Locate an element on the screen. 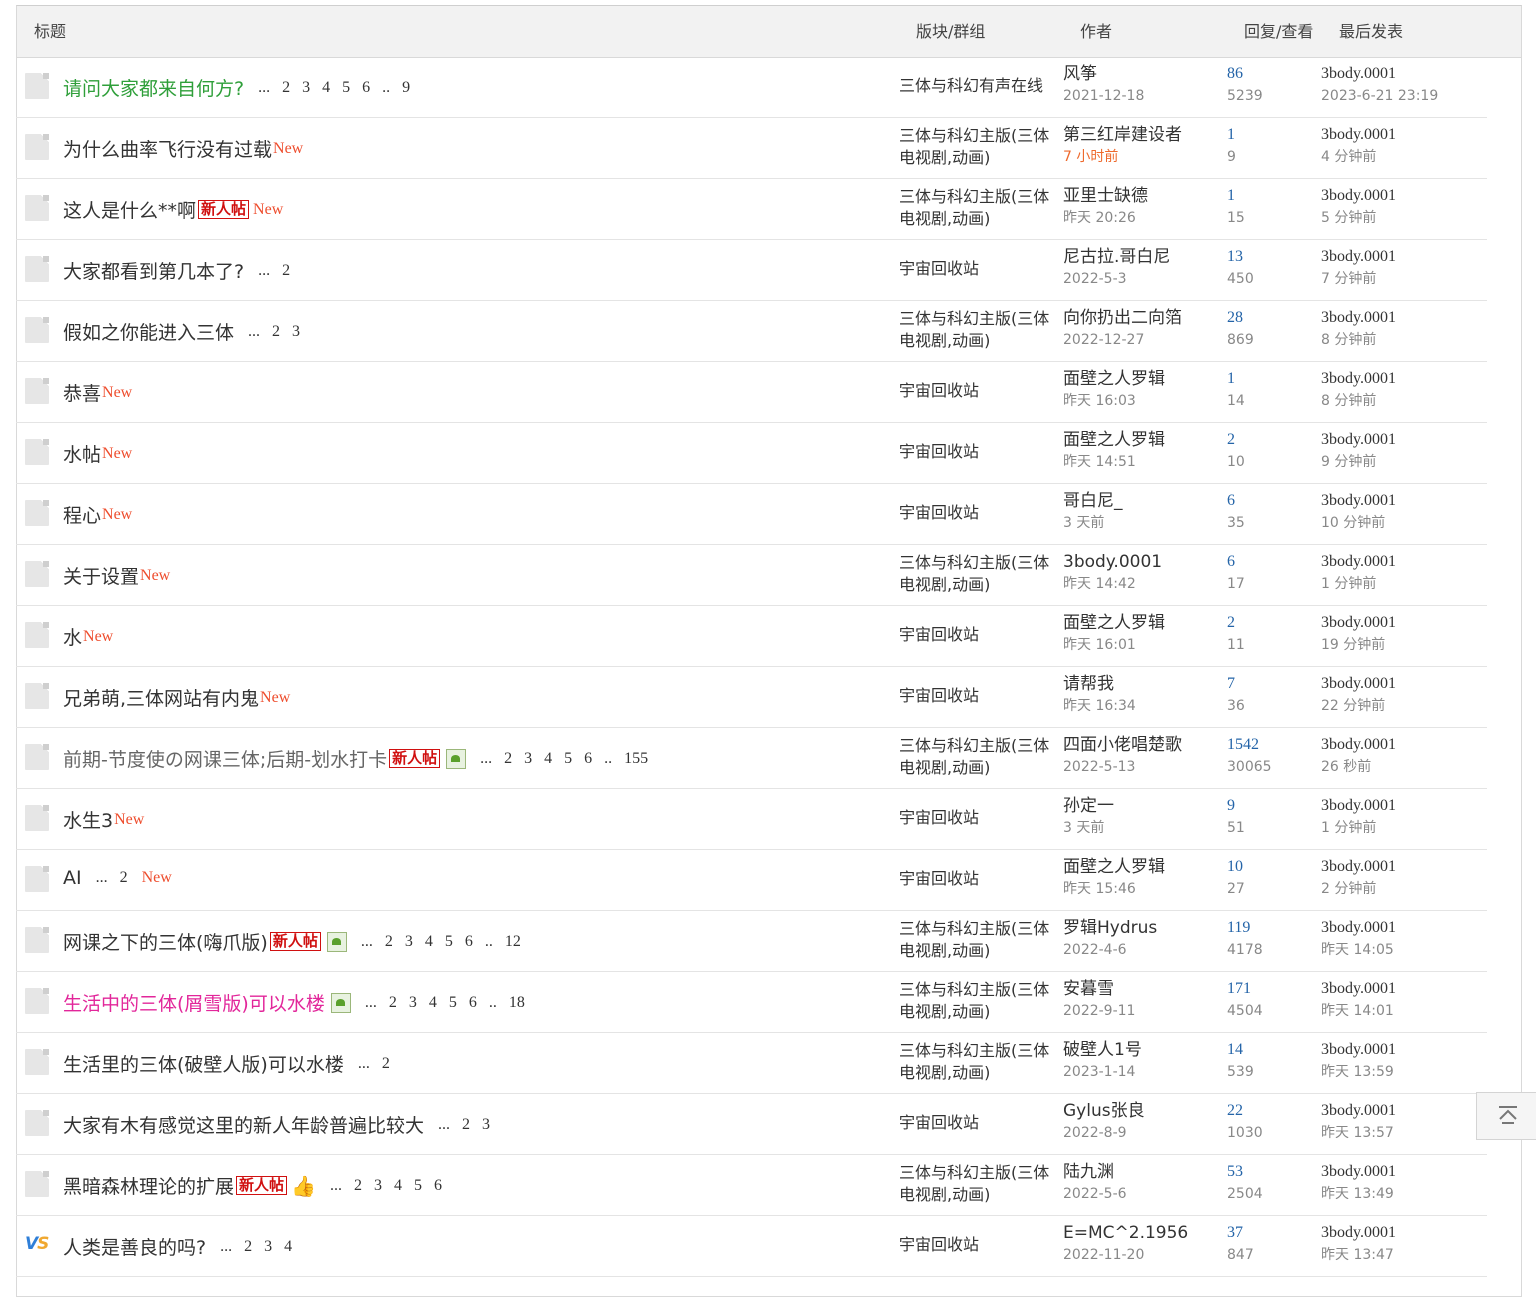  reply-count: 7 is located at coordinates (1236, 684).